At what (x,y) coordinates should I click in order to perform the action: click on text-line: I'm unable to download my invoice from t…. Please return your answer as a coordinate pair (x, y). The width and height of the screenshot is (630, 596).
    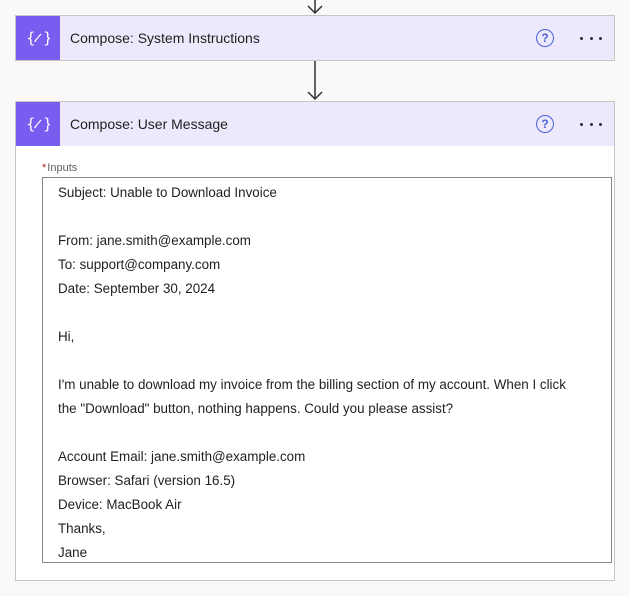
    Looking at the image, I should click on (312, 384).